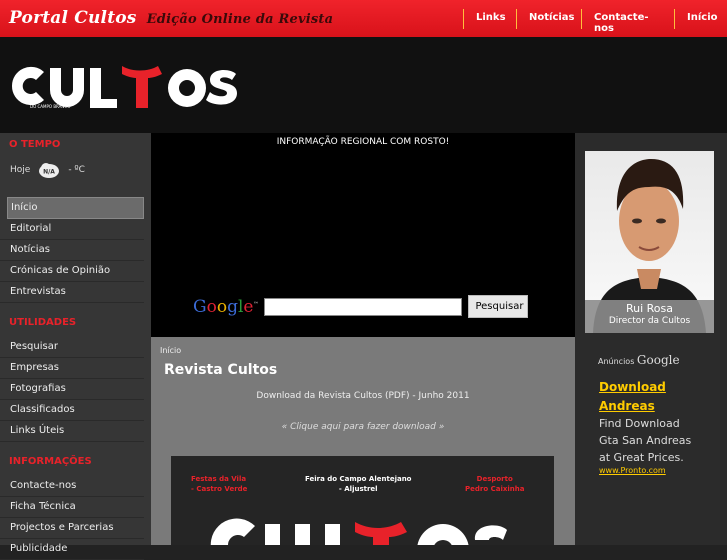 Image resolution: width=727 pixels, height=560 pixels. I want to click on weather-icon-text: N/A, so click(49, 172).